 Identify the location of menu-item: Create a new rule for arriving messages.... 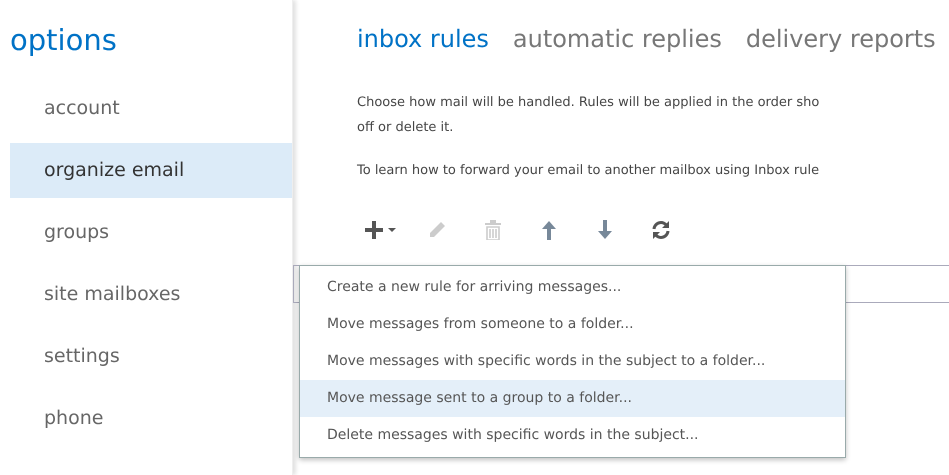
(572, 287).